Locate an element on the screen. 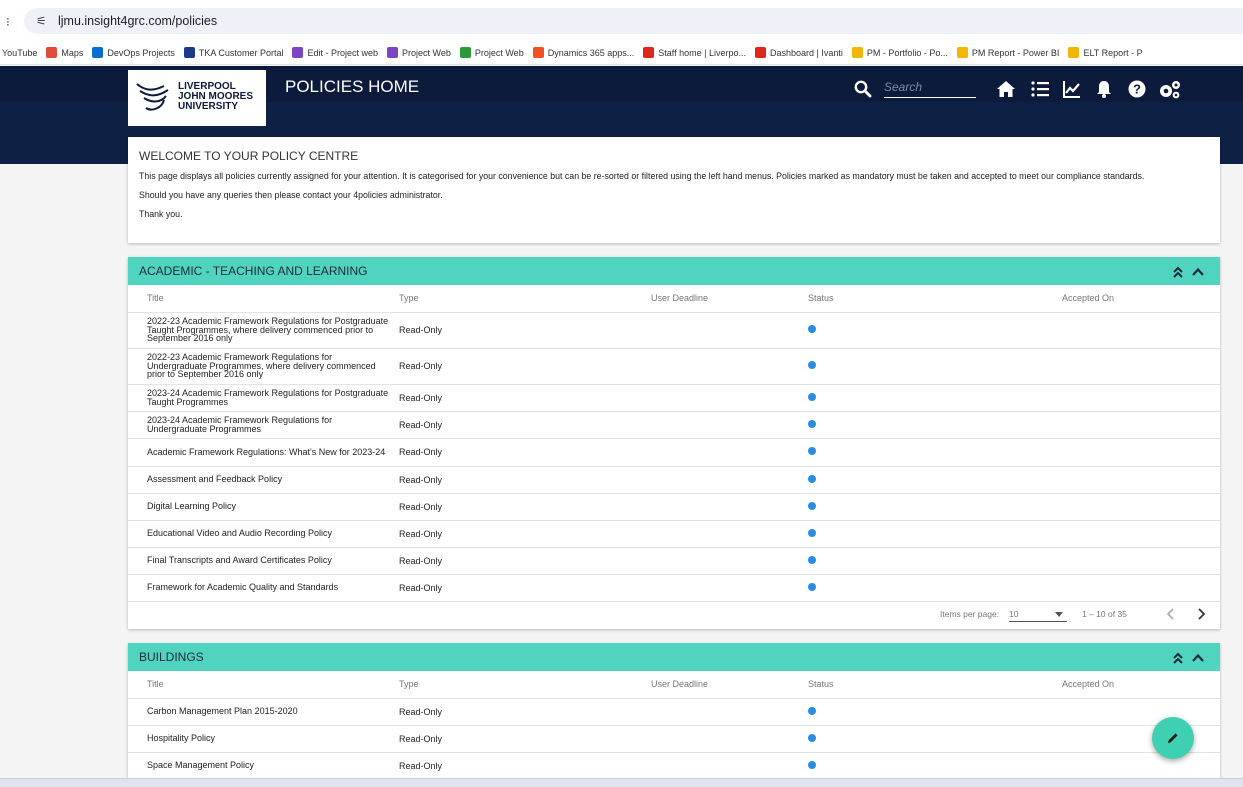 This screenshot has height=787, width=1243. bookmark-item: Dashboard | Ivanti is located at coordinates (798, 52).